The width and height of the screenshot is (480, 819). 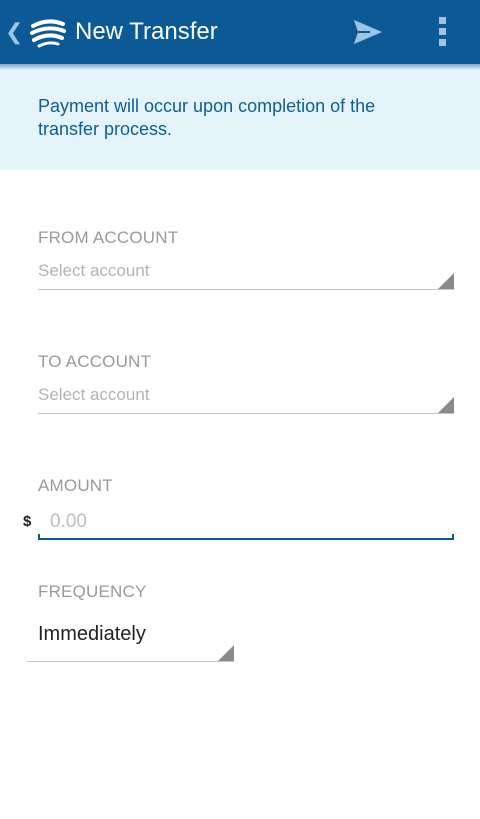 I want to click on to-account-placeholder: Select account, so click(x=94, y=394).